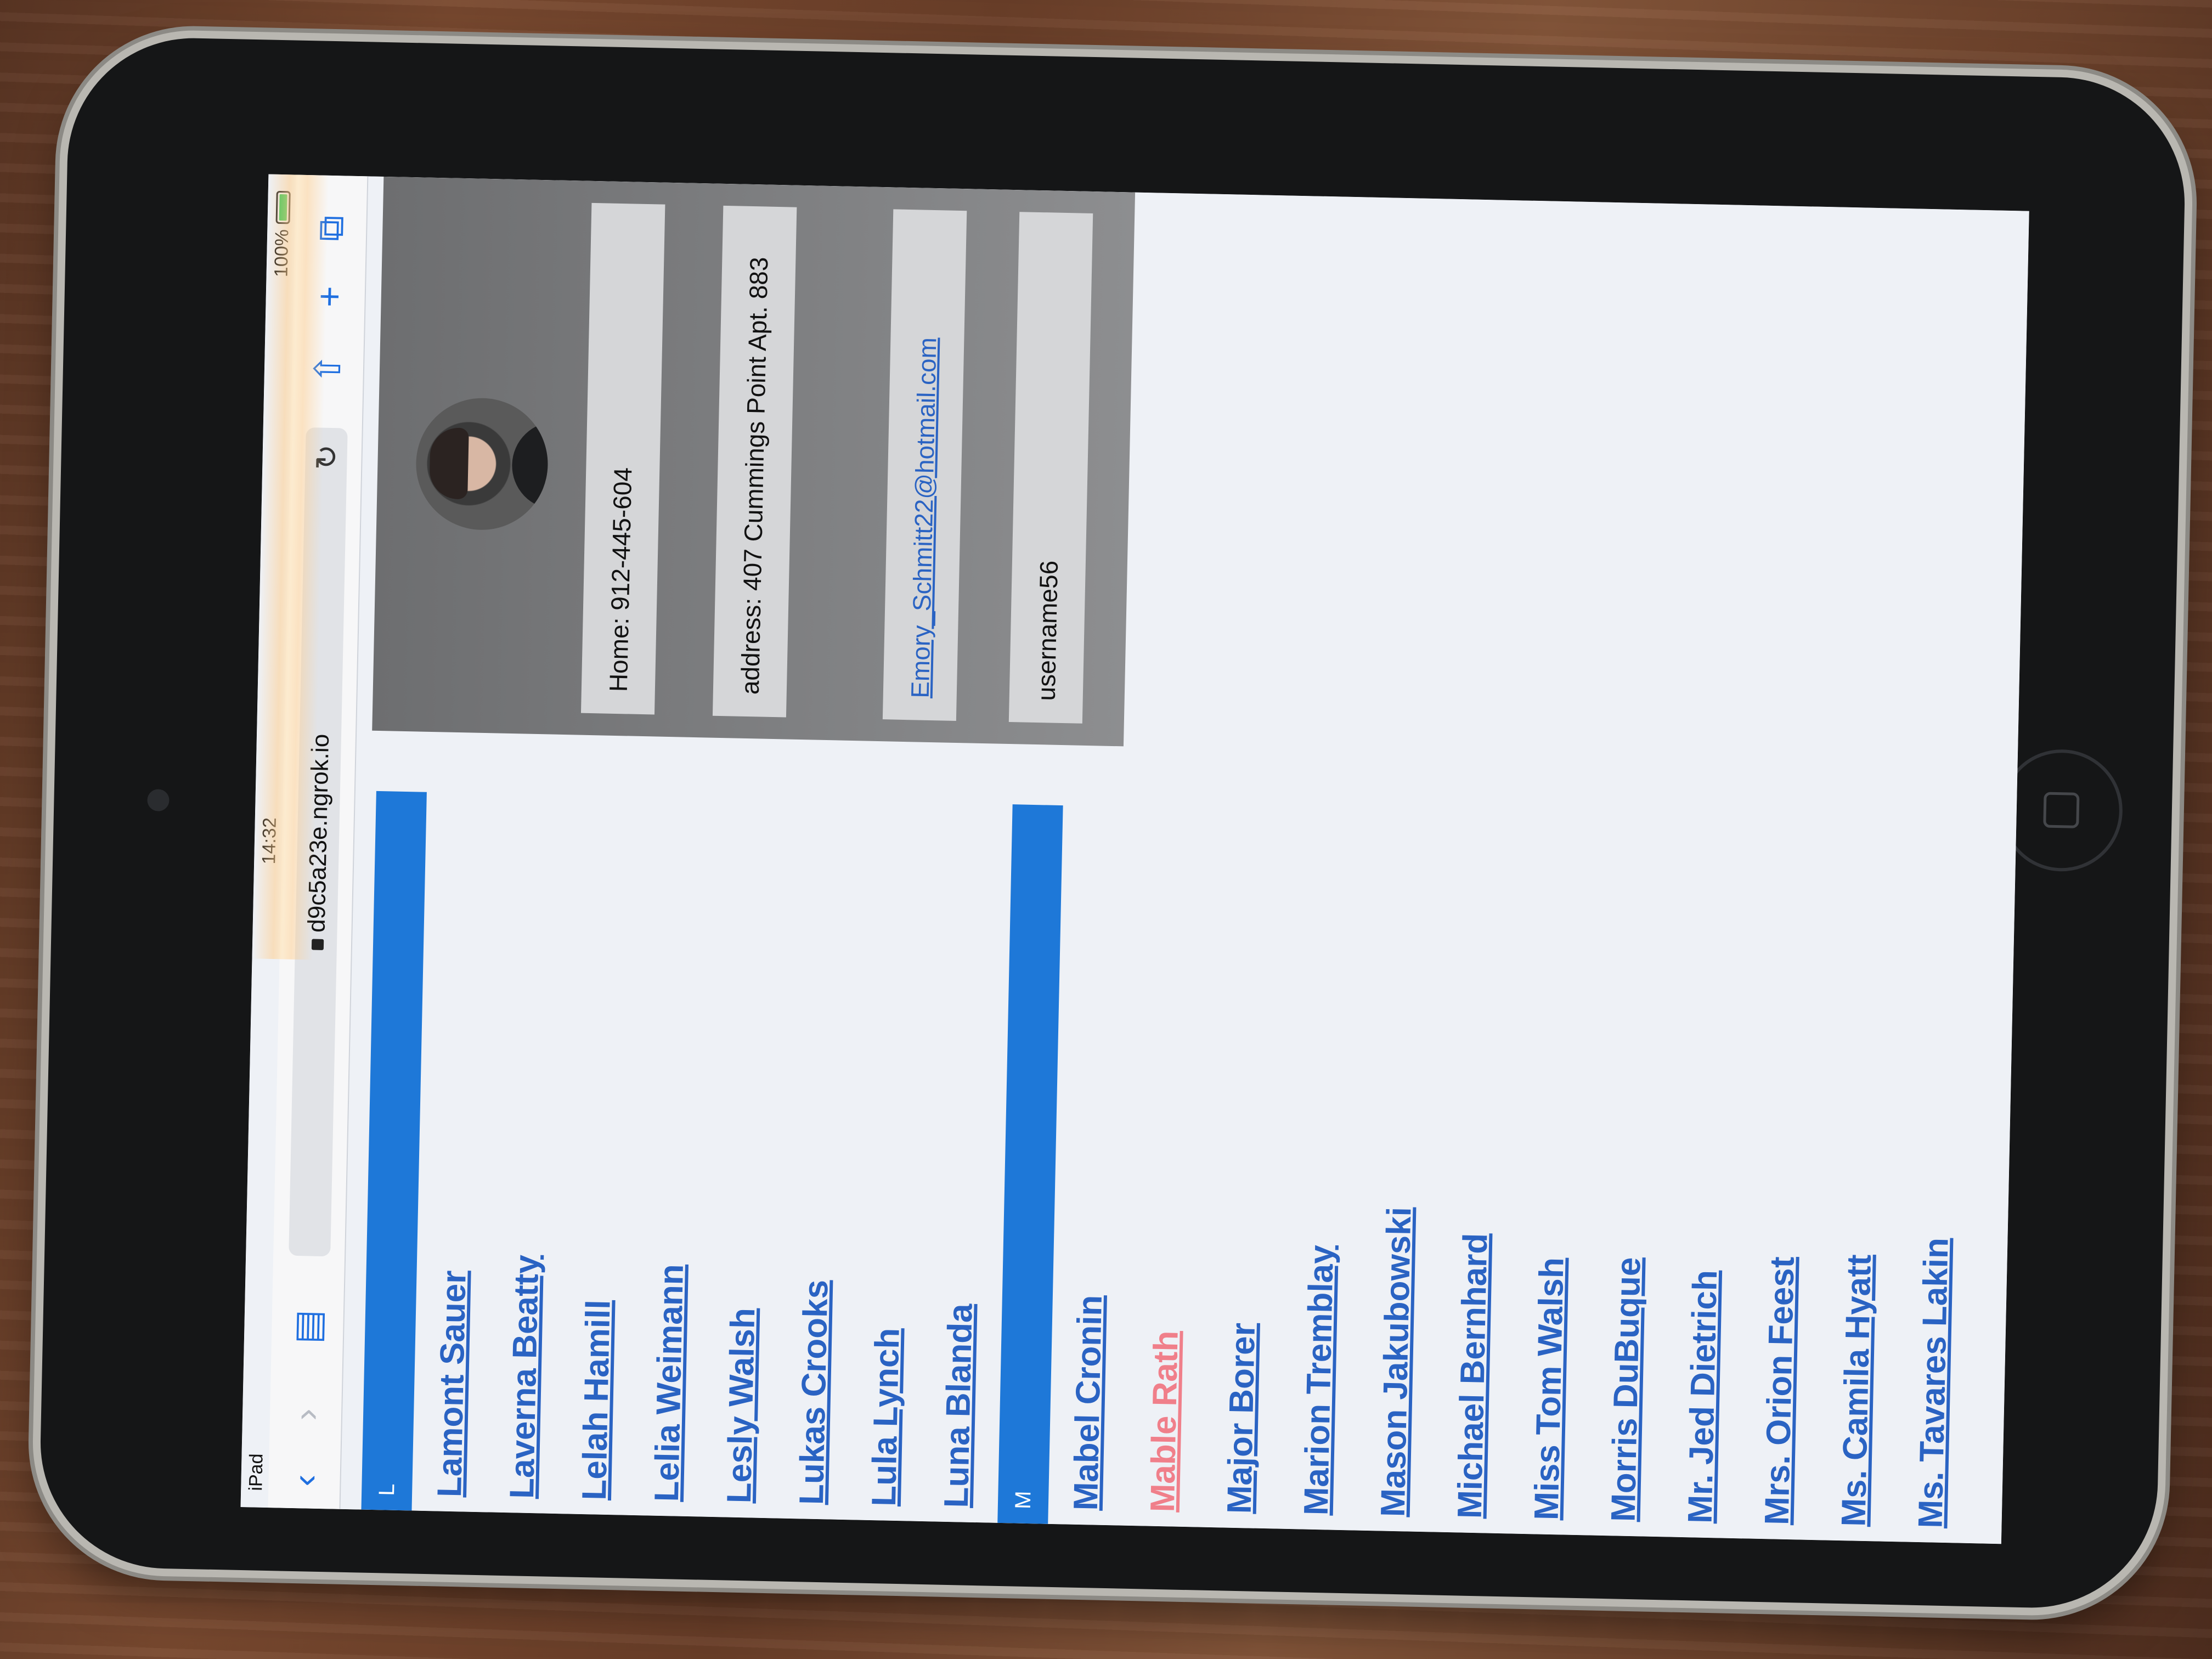  Describe the element at coordinates (283, 207) in the screenshot. I see `battery-icon` at that location.